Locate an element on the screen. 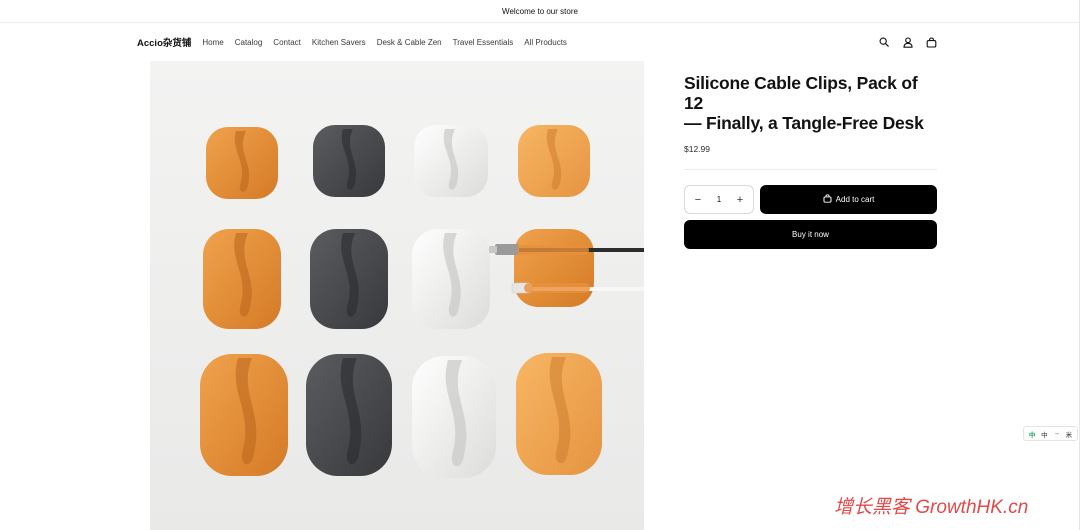  nav-kitchen-savers: Kitchen Savers is located at coordinates (339, 42).